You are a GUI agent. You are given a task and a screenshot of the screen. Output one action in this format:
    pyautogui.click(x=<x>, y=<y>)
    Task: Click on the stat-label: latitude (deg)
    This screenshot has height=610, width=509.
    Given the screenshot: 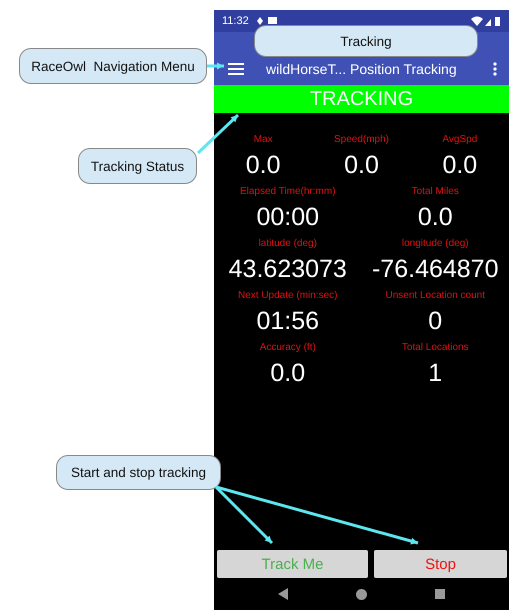 What is the action you would take?
    pyautogui.click(x=287, y=244)
    